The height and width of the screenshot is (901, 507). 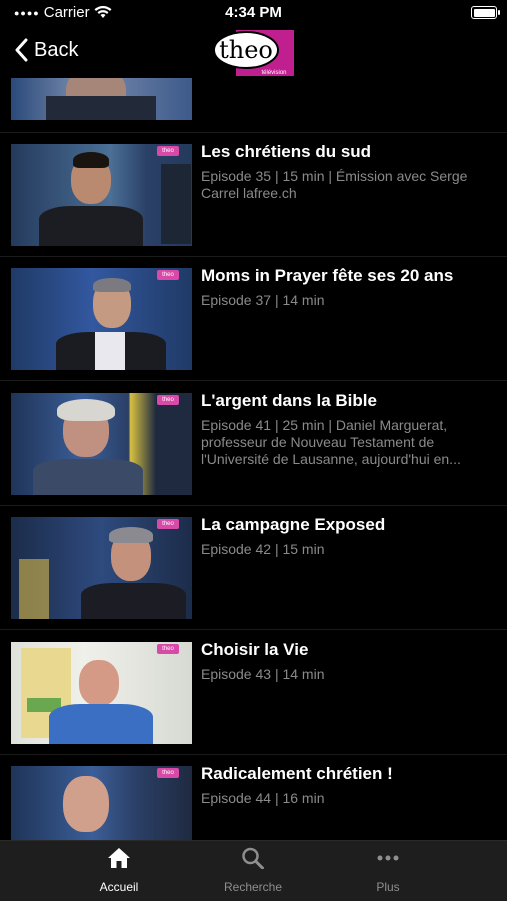 What do you see at coordinates (327, 275) in the screenshot?
I see `episode-title: Moms in Prayer fête ses 20 ans` at bounding box center [327, 275].